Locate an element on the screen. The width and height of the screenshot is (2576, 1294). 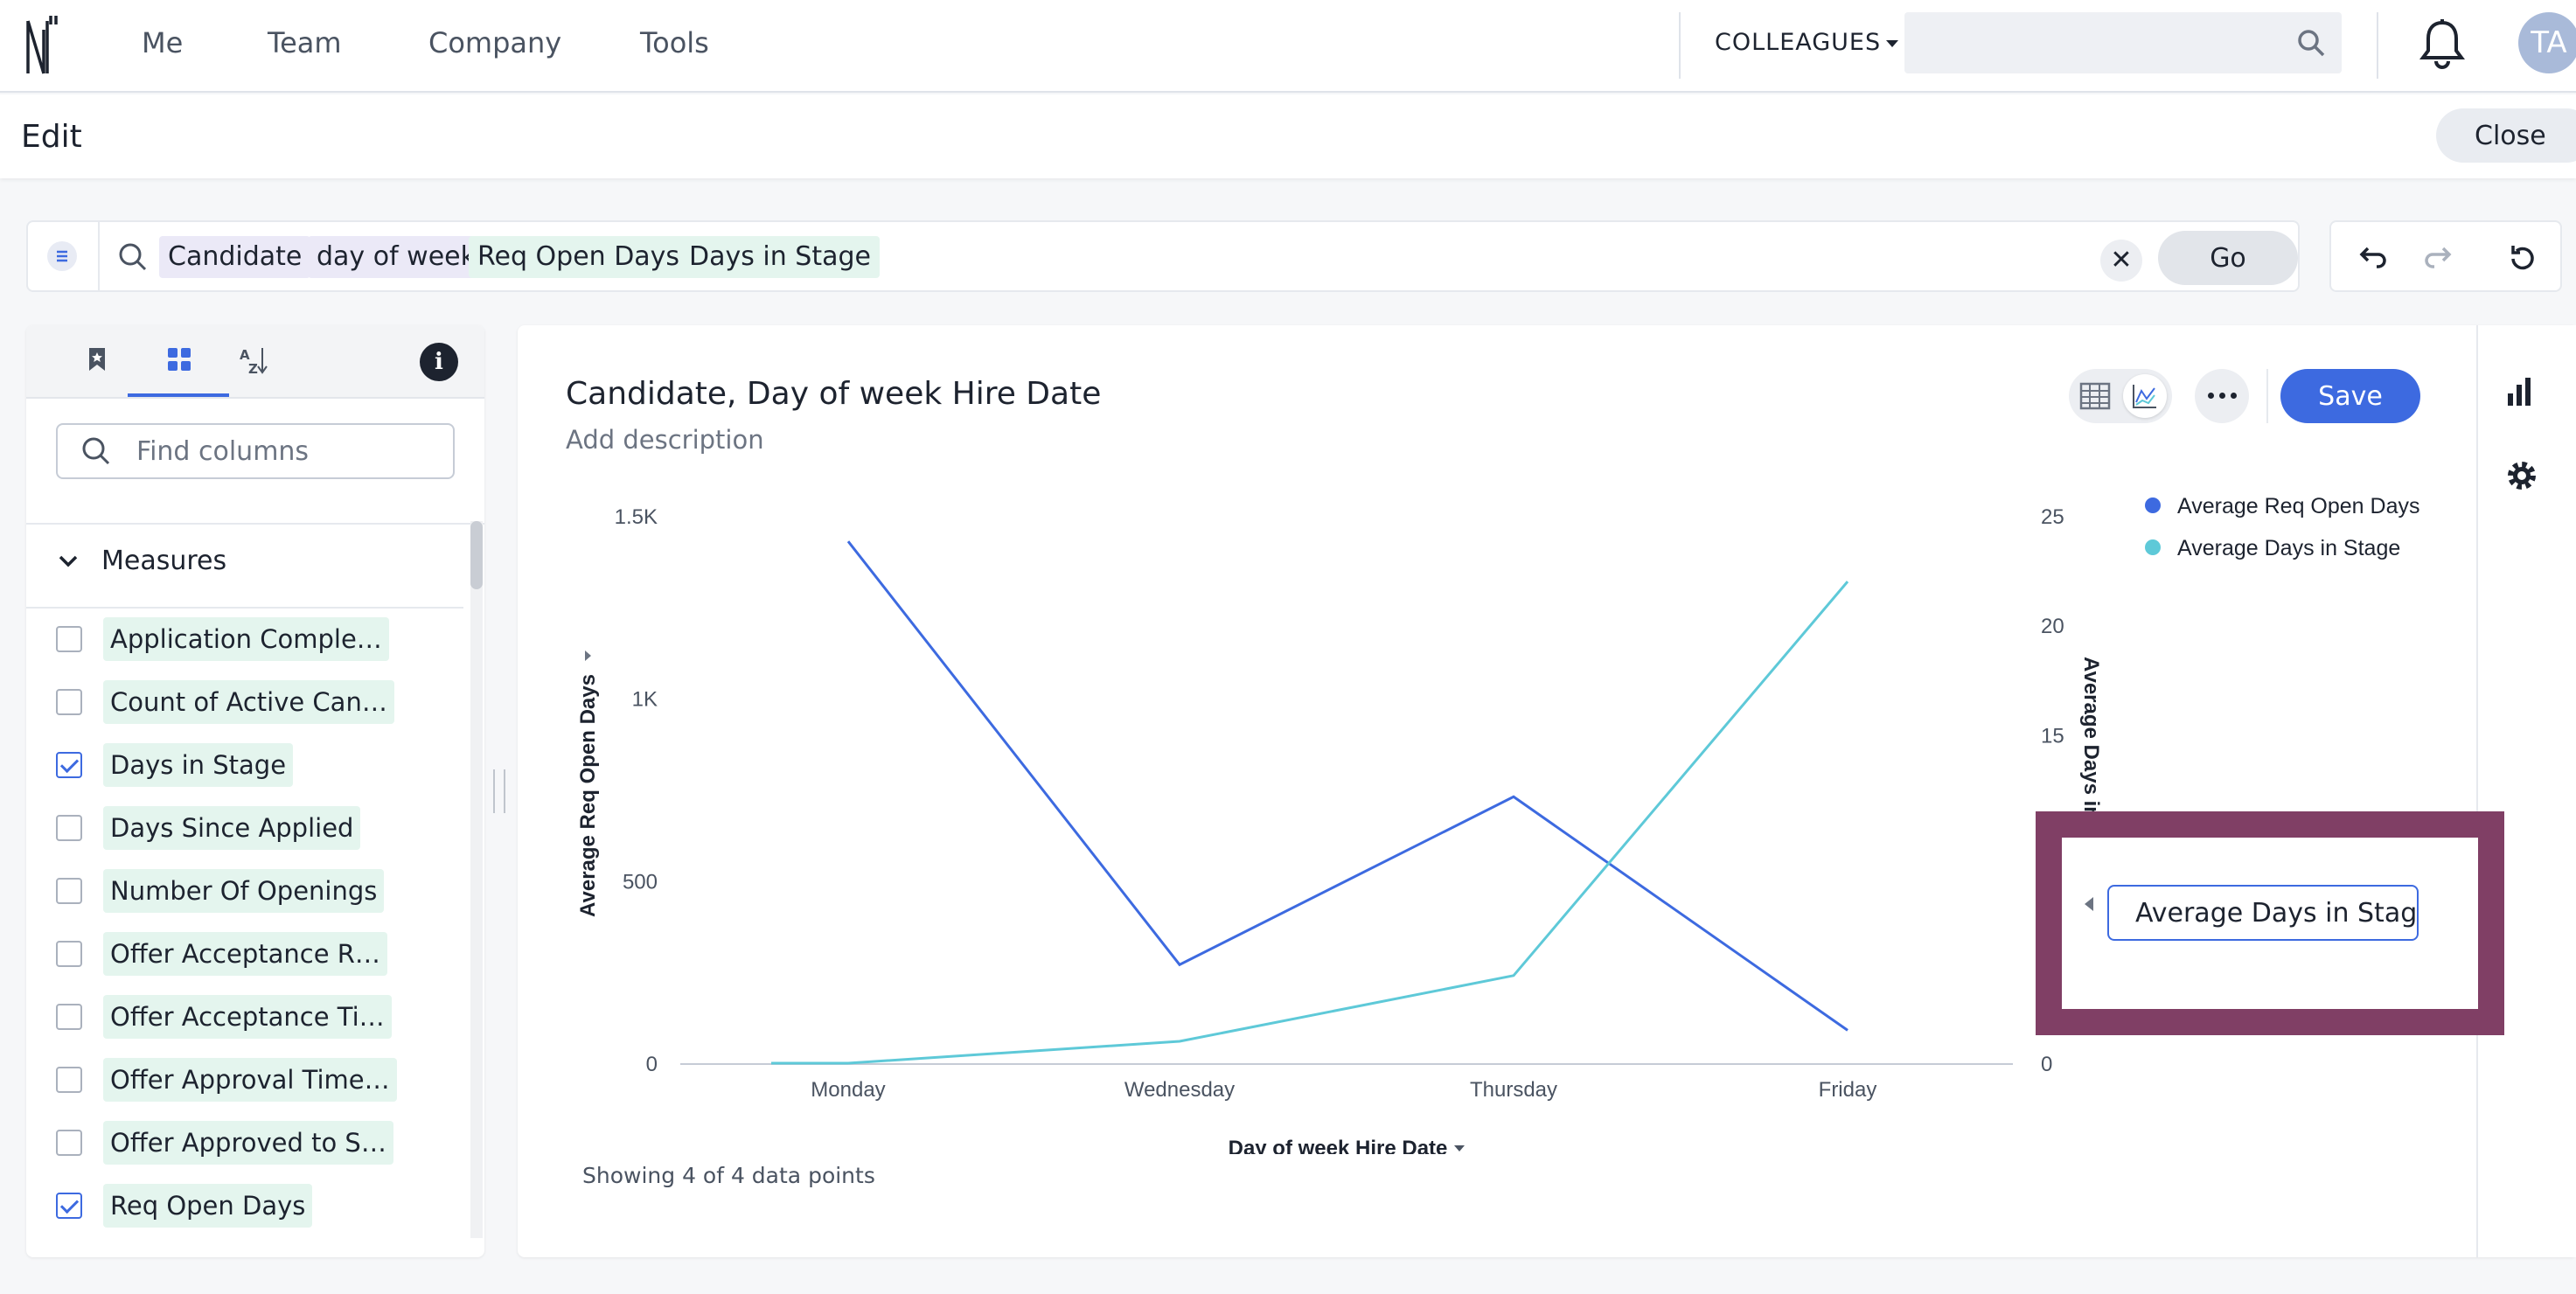
data-source-menu-button is located at coordinates (62, 256).